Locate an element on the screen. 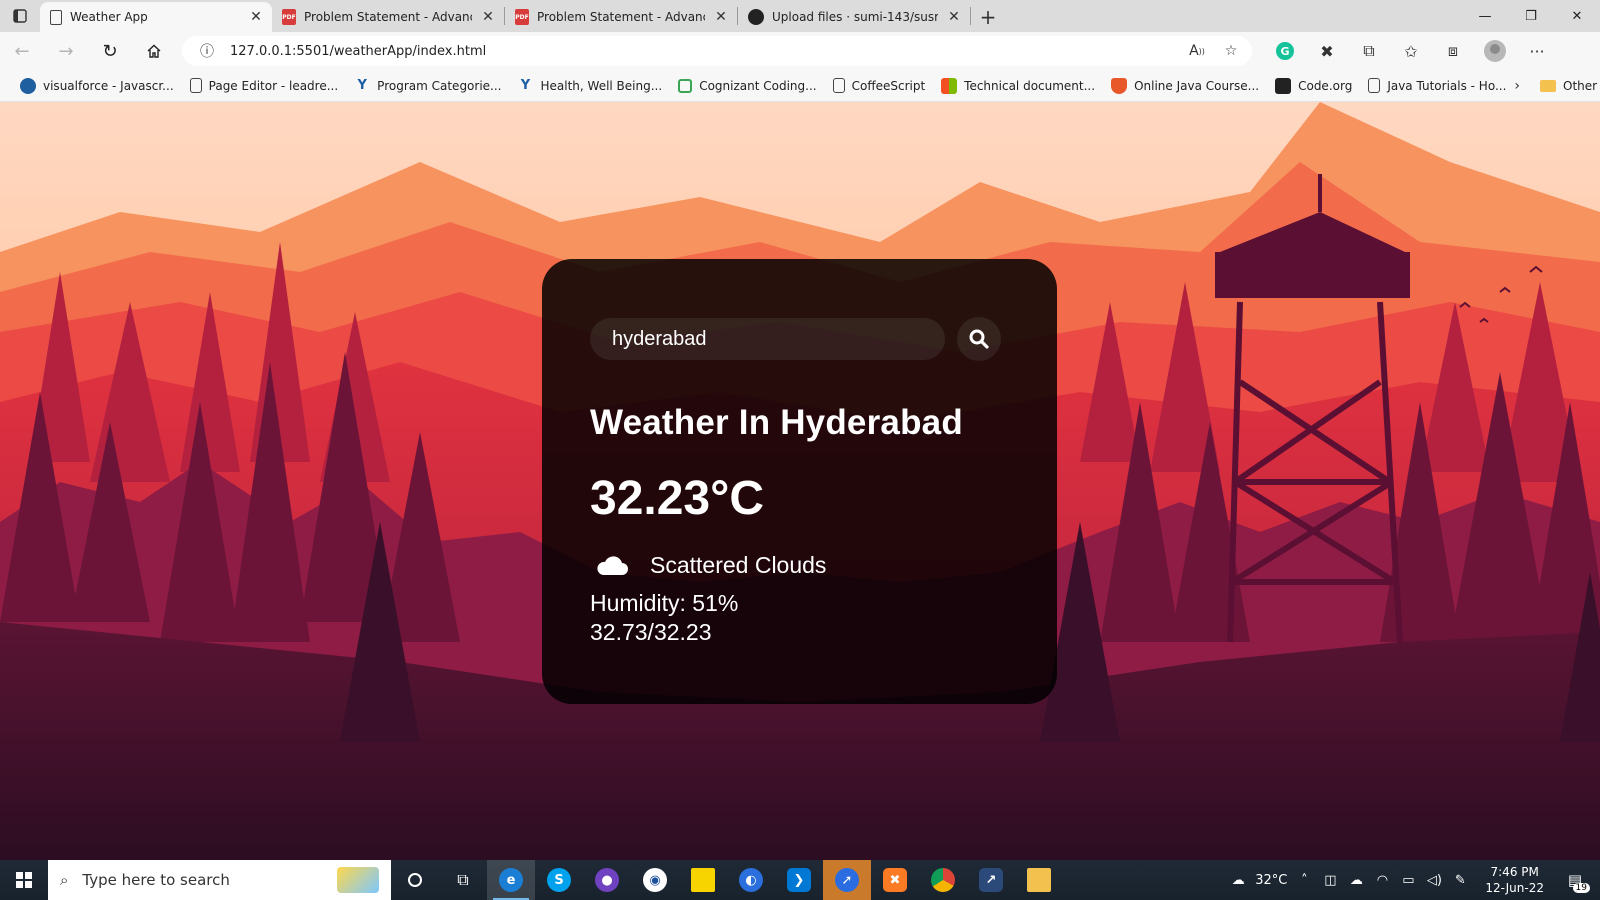 This screenshot has height=900, width=1600. pen-icon: ✎ is located at coordinates (1460, 880).